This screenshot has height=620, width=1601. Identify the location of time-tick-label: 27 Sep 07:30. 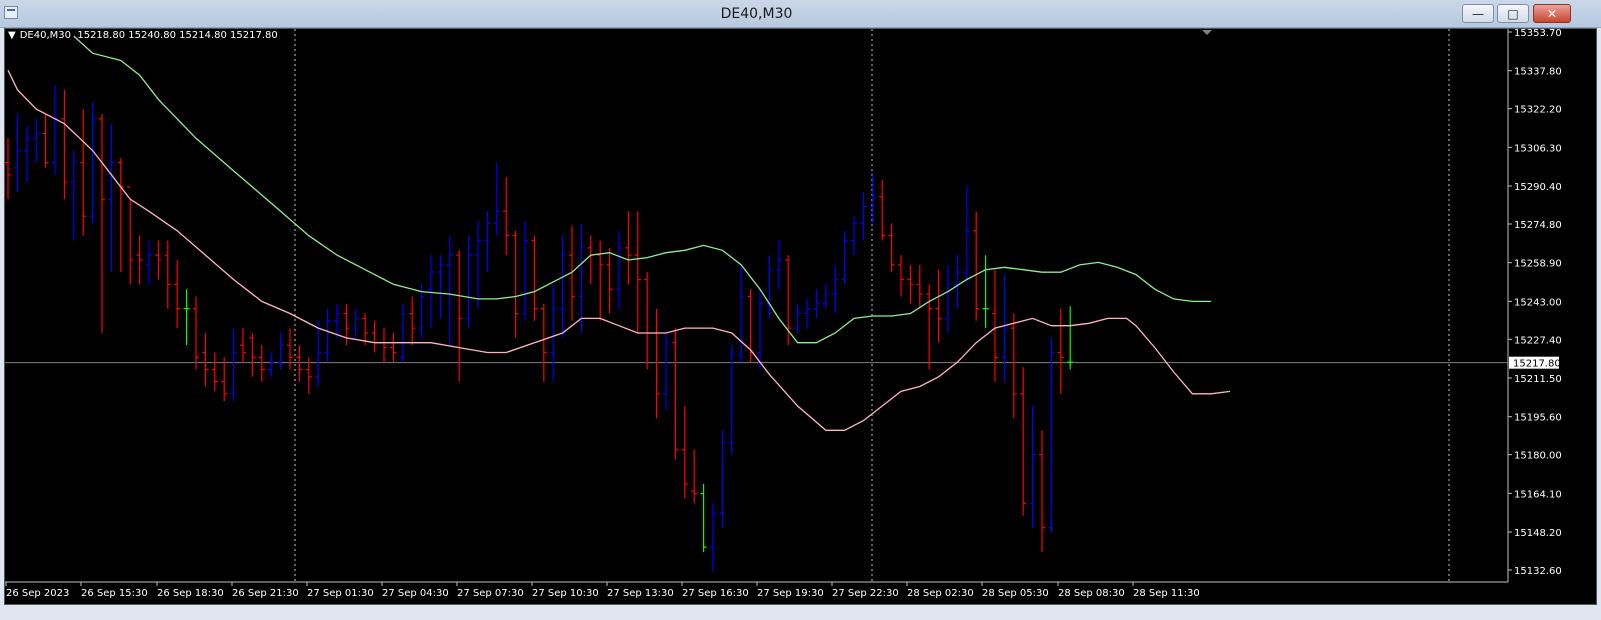
(490, 593).